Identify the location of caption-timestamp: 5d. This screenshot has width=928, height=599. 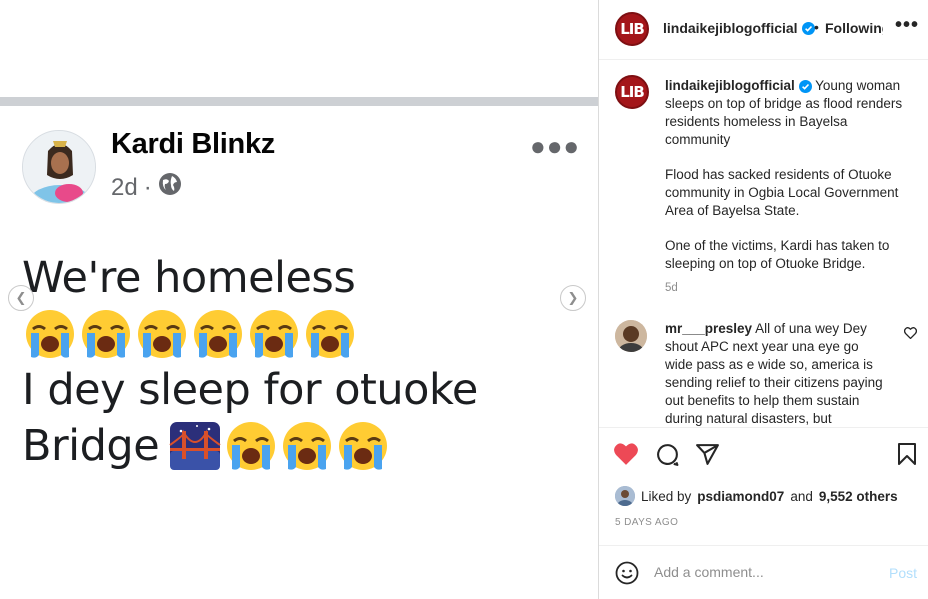
(671, 288).